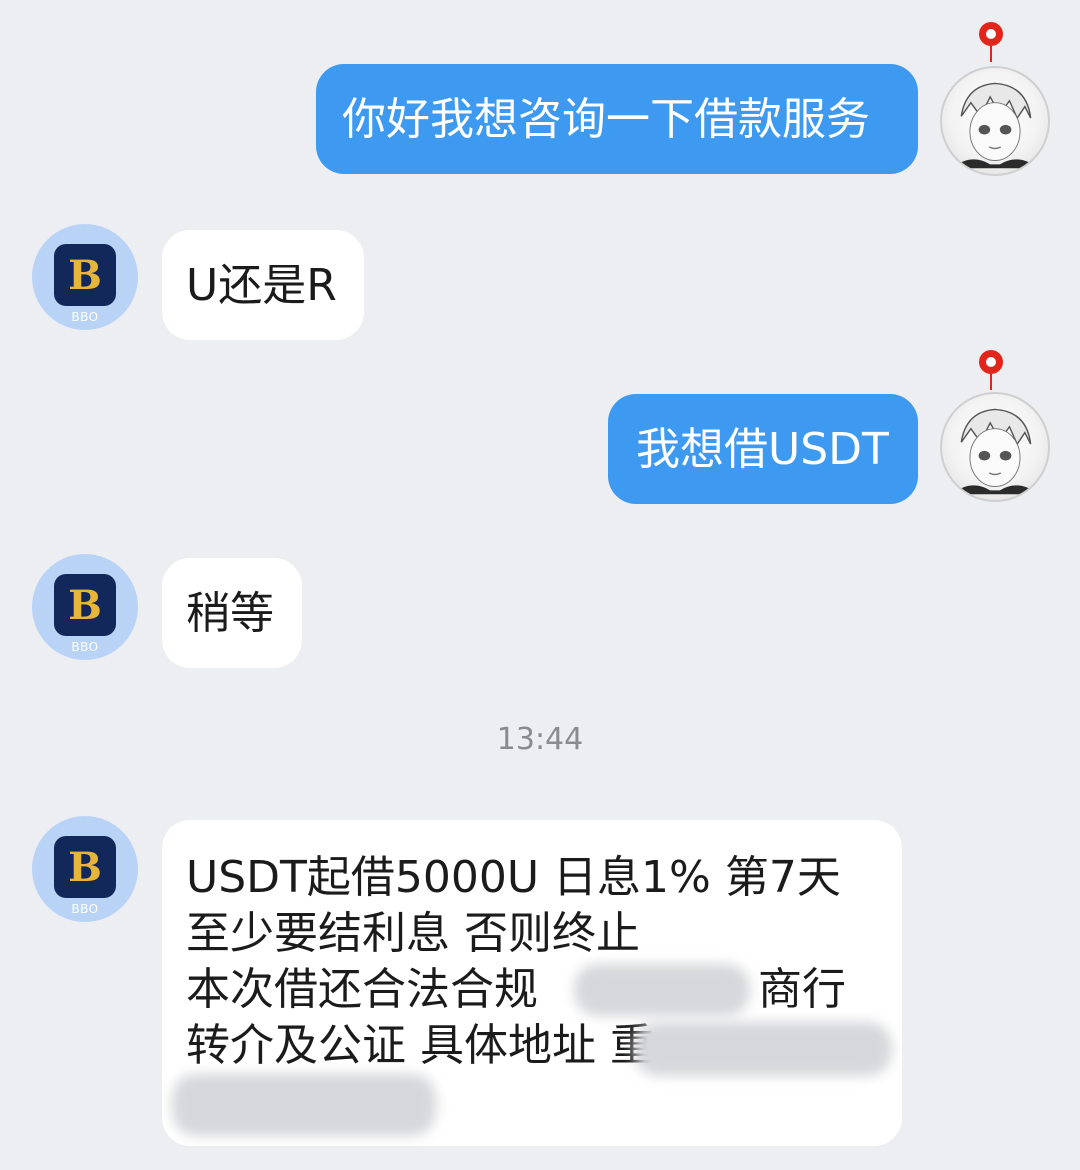  I want to click on message-line-text: 转介及公证 具体地址, so click(391, 1045).